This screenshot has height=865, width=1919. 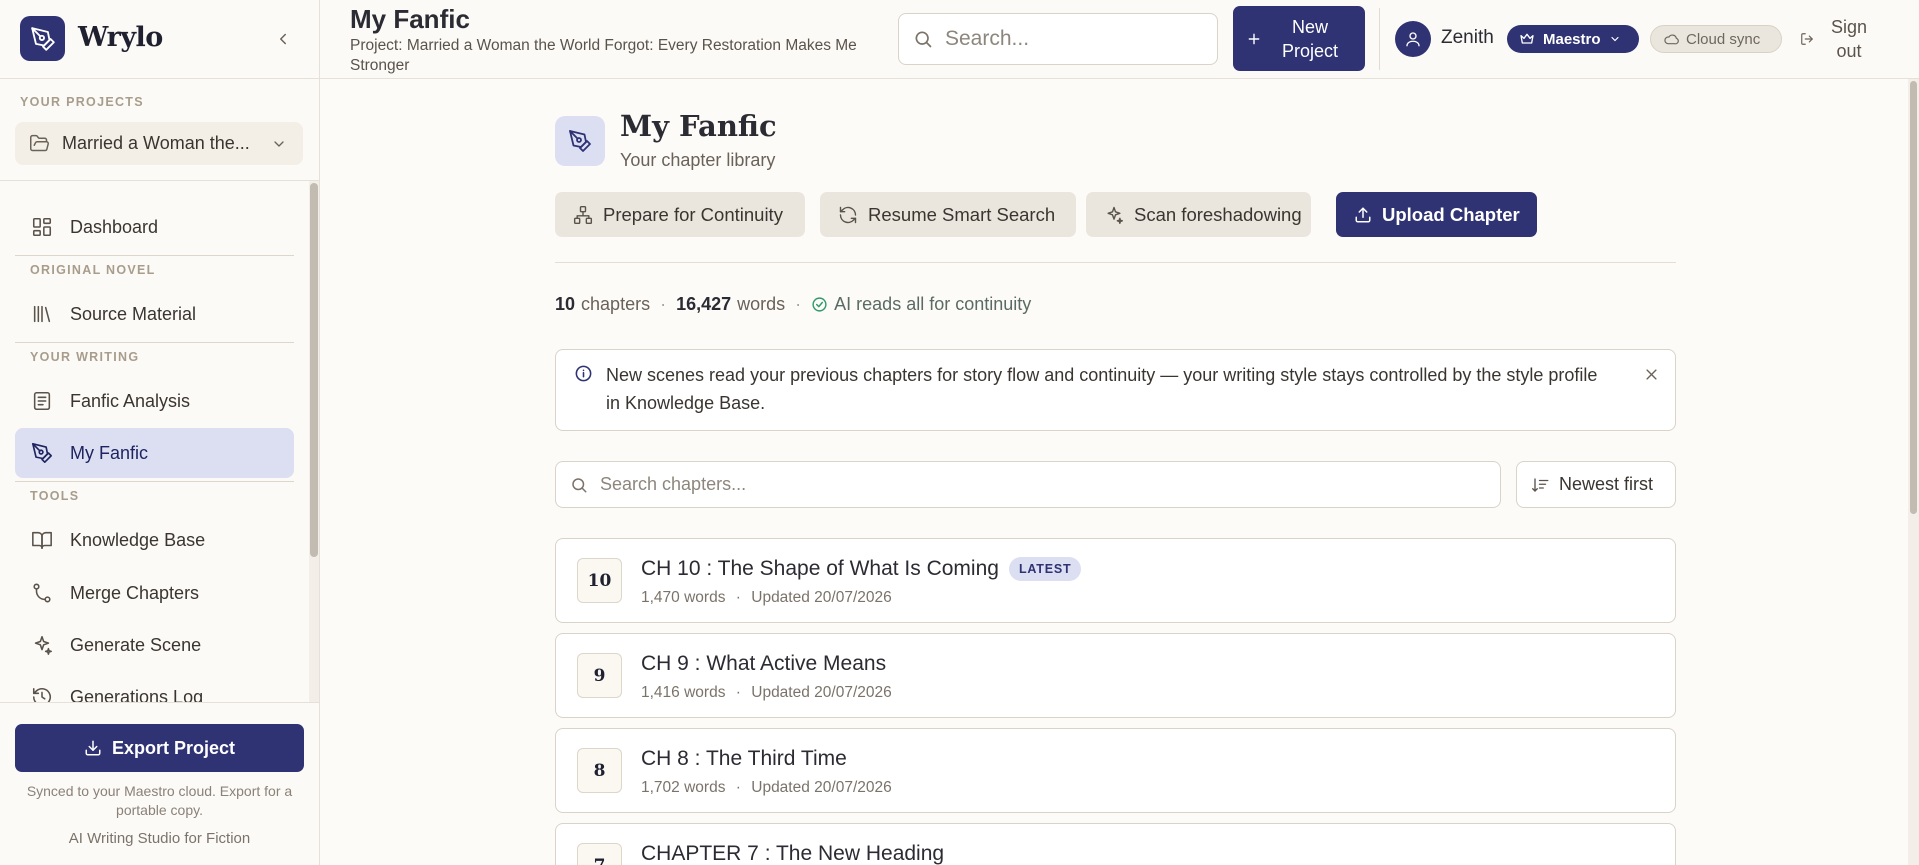 I want to click on global-search-input, so click(x=1070, y=39).